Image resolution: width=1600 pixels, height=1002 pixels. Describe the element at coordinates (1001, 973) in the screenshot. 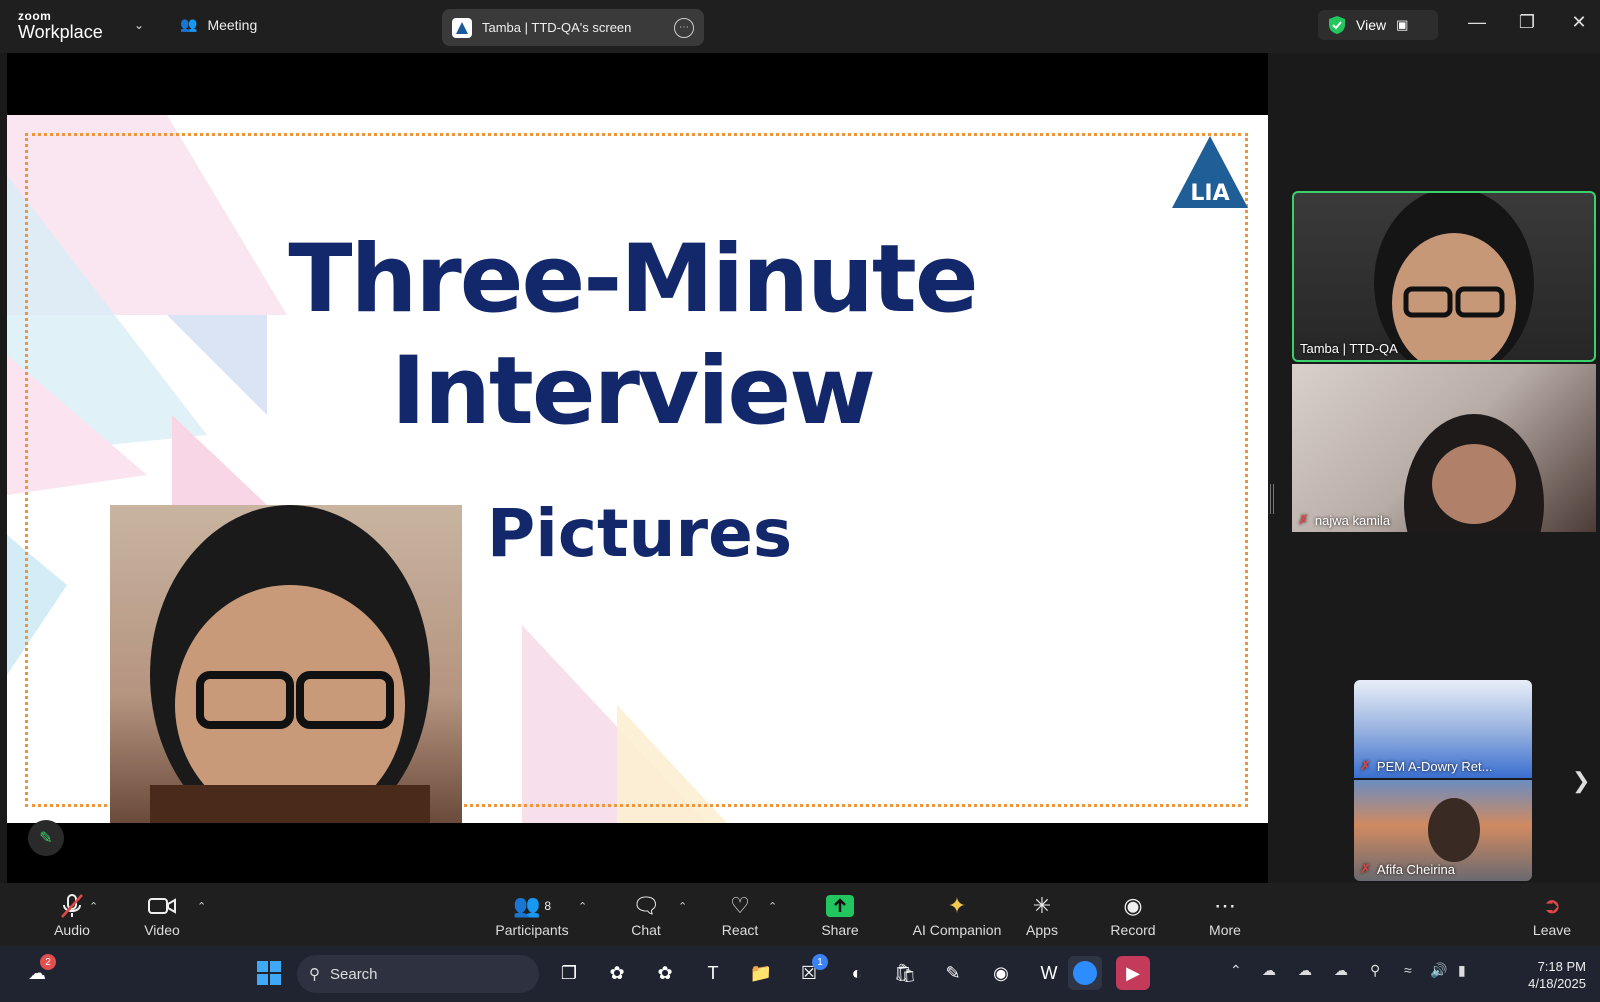

I see `chrome-icon: ◉` at that location.